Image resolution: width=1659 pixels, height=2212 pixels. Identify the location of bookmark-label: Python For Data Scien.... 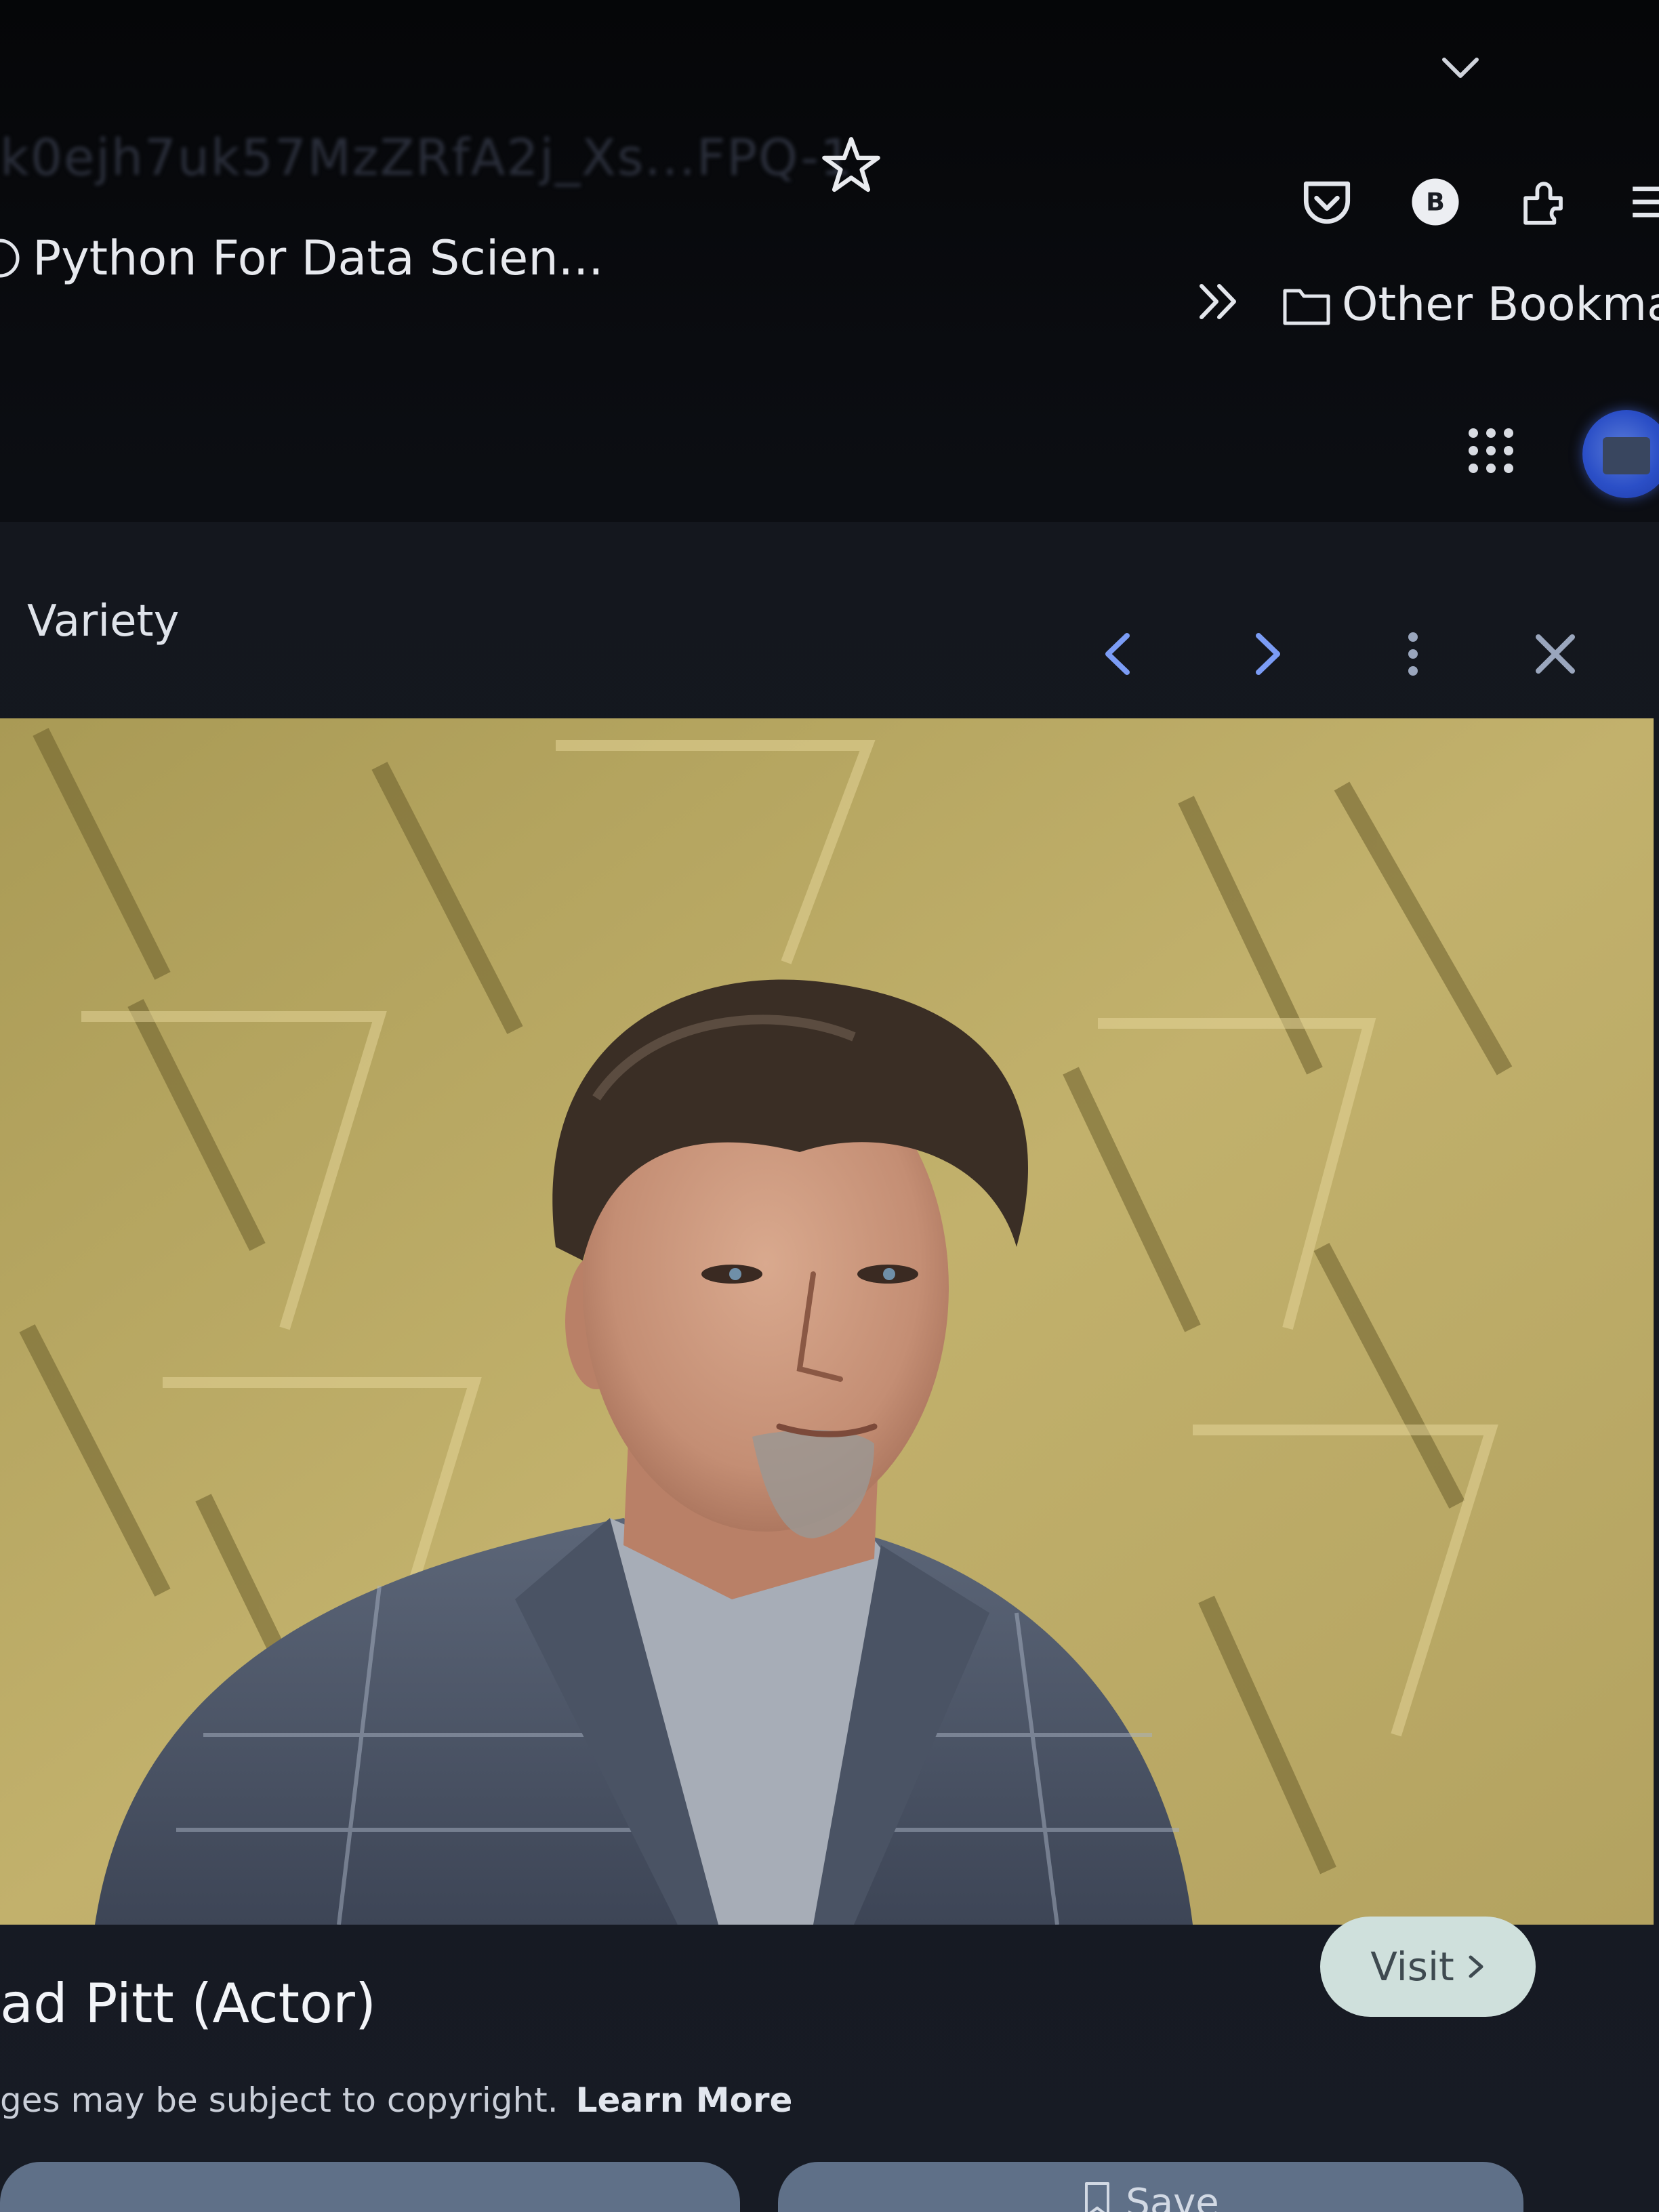
(318, 258).